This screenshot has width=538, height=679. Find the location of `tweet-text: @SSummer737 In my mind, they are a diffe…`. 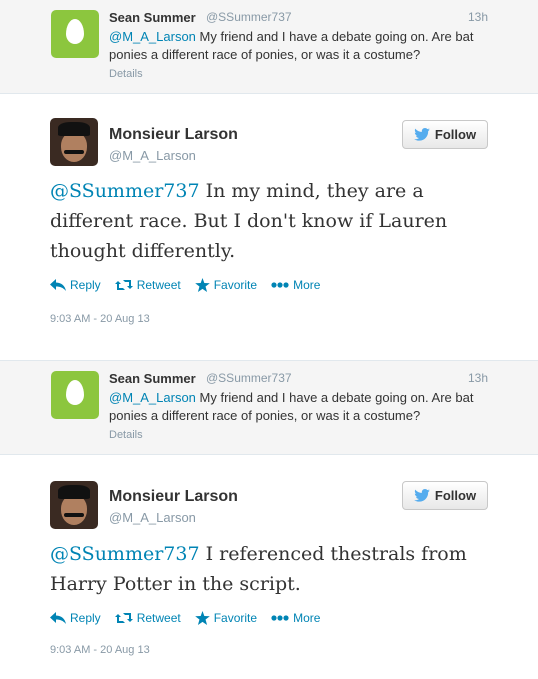

tweet-text: @SSummer737 In my mind, they are a diffe… is located at coordinates (270, 221).